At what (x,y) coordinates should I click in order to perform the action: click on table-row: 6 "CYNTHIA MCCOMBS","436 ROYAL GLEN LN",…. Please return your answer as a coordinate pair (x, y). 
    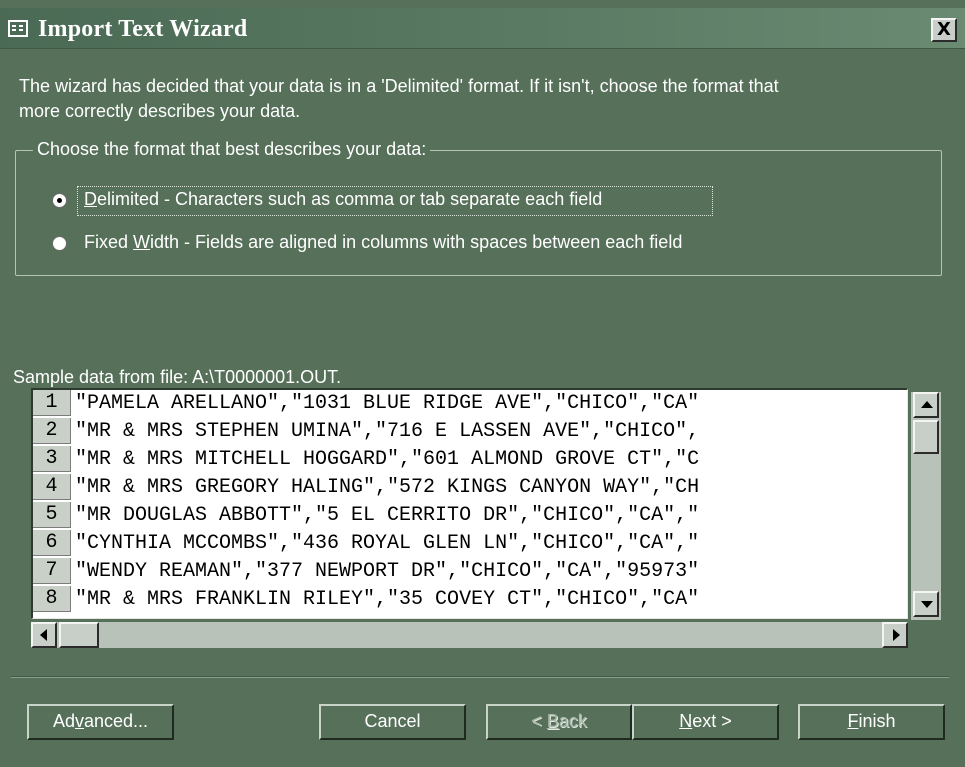
    Looking at the image, I should click on (470, 544).